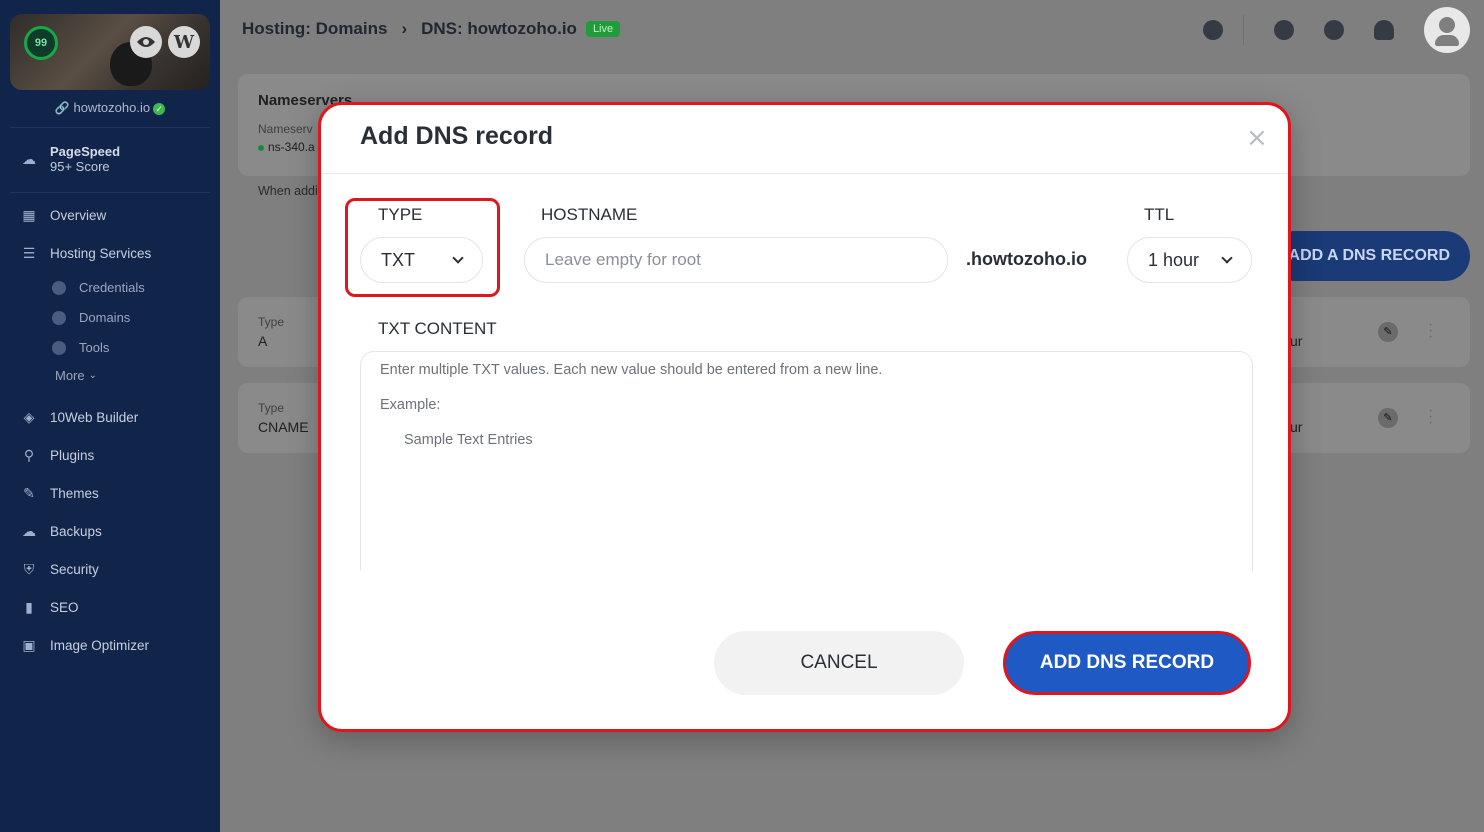 This screenshot has width=1484, height=832. I want to click on type-label: TYPE, so click(400, 214).